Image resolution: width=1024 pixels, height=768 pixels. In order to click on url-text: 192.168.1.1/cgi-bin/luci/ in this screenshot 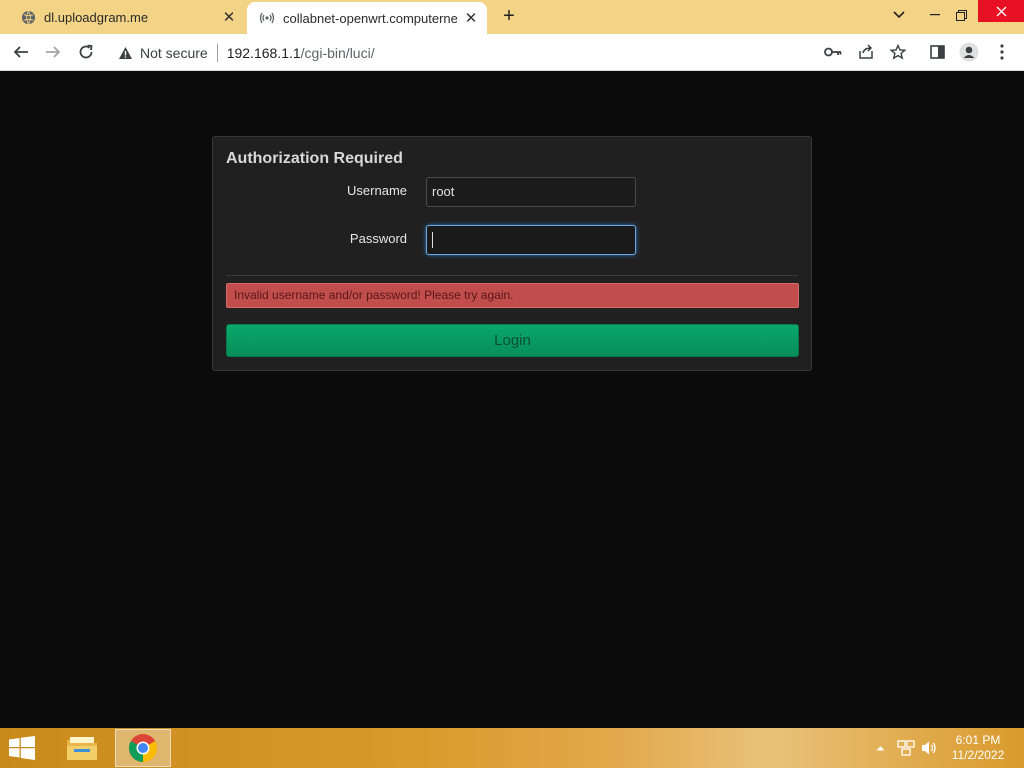, I will do `click(301, 53)`.